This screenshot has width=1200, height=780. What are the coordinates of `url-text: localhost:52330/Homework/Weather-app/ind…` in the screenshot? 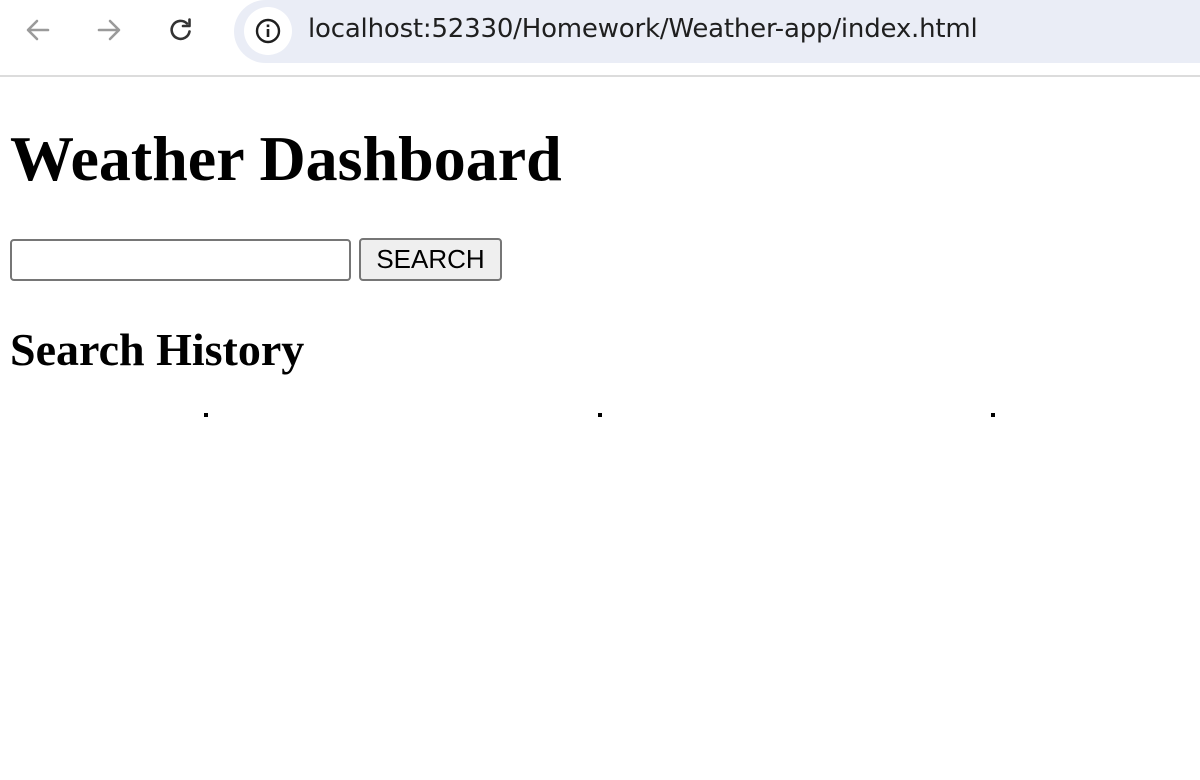 It's located at (643, 29).